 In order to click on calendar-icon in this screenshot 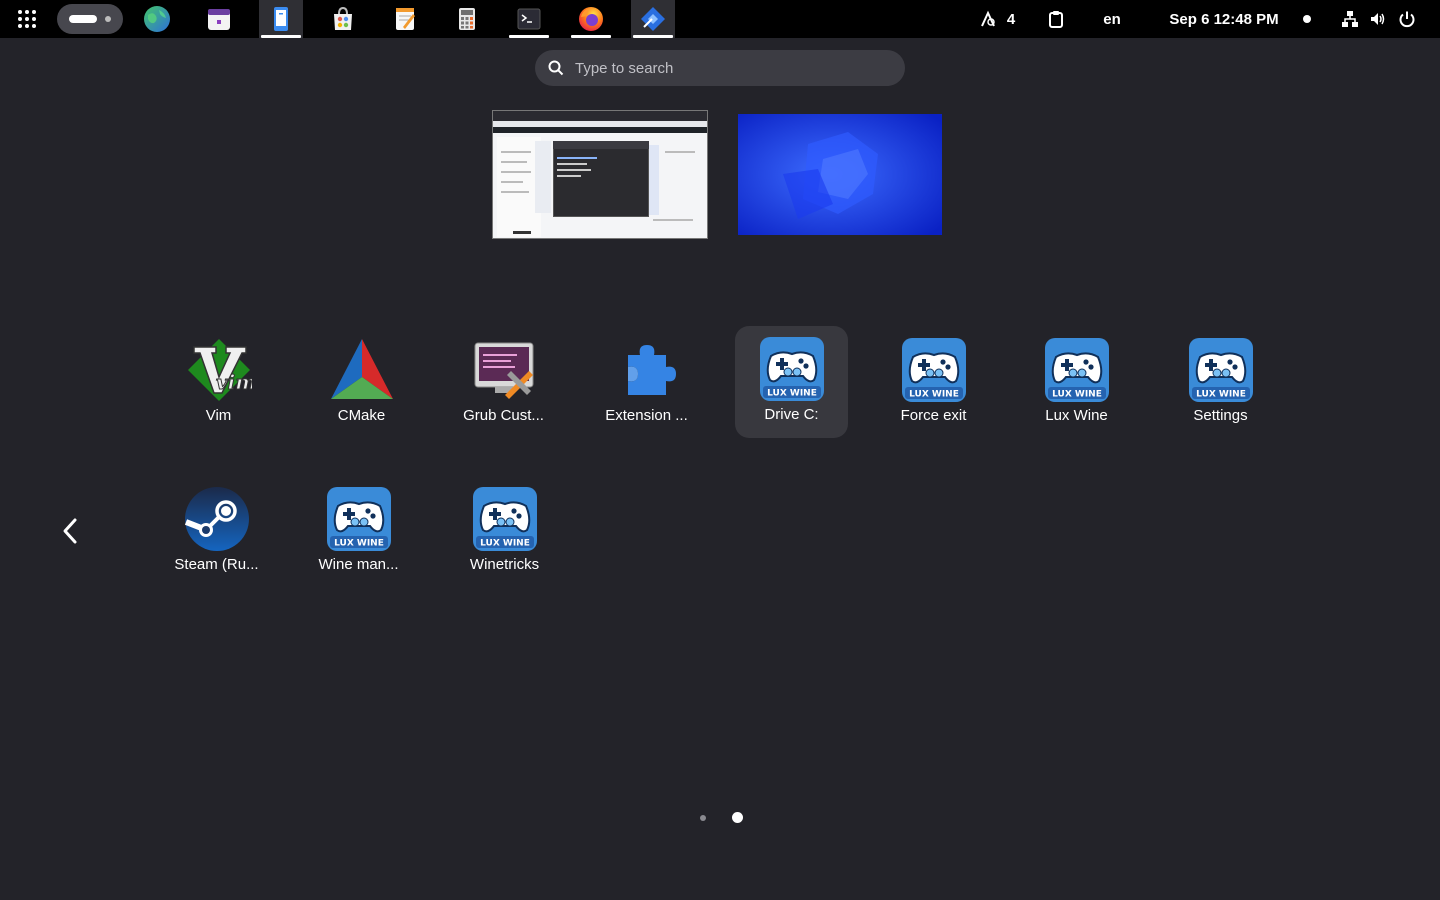, I will do `click(219, 19)`.